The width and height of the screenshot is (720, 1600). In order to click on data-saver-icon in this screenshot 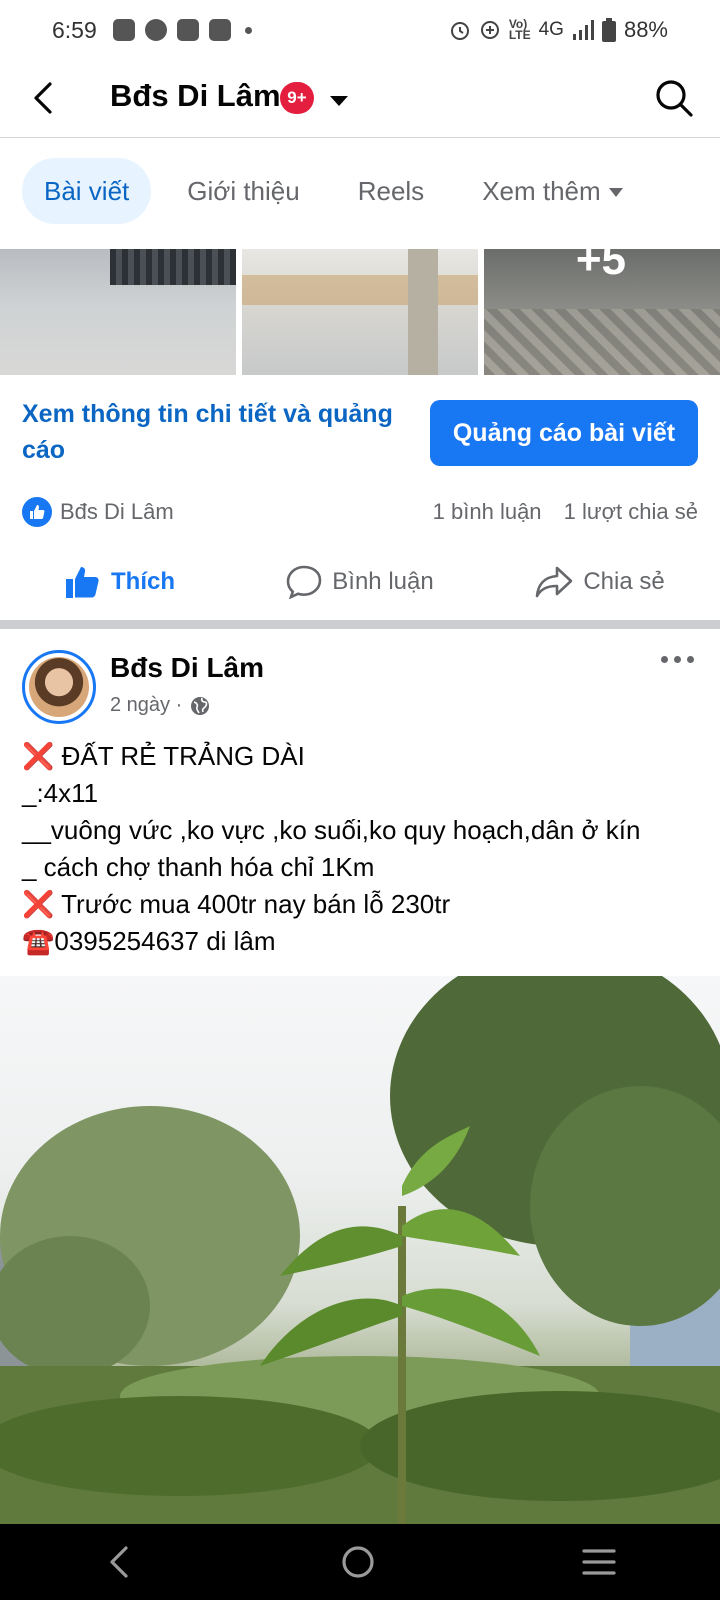, I will do `click(489, 30)`.